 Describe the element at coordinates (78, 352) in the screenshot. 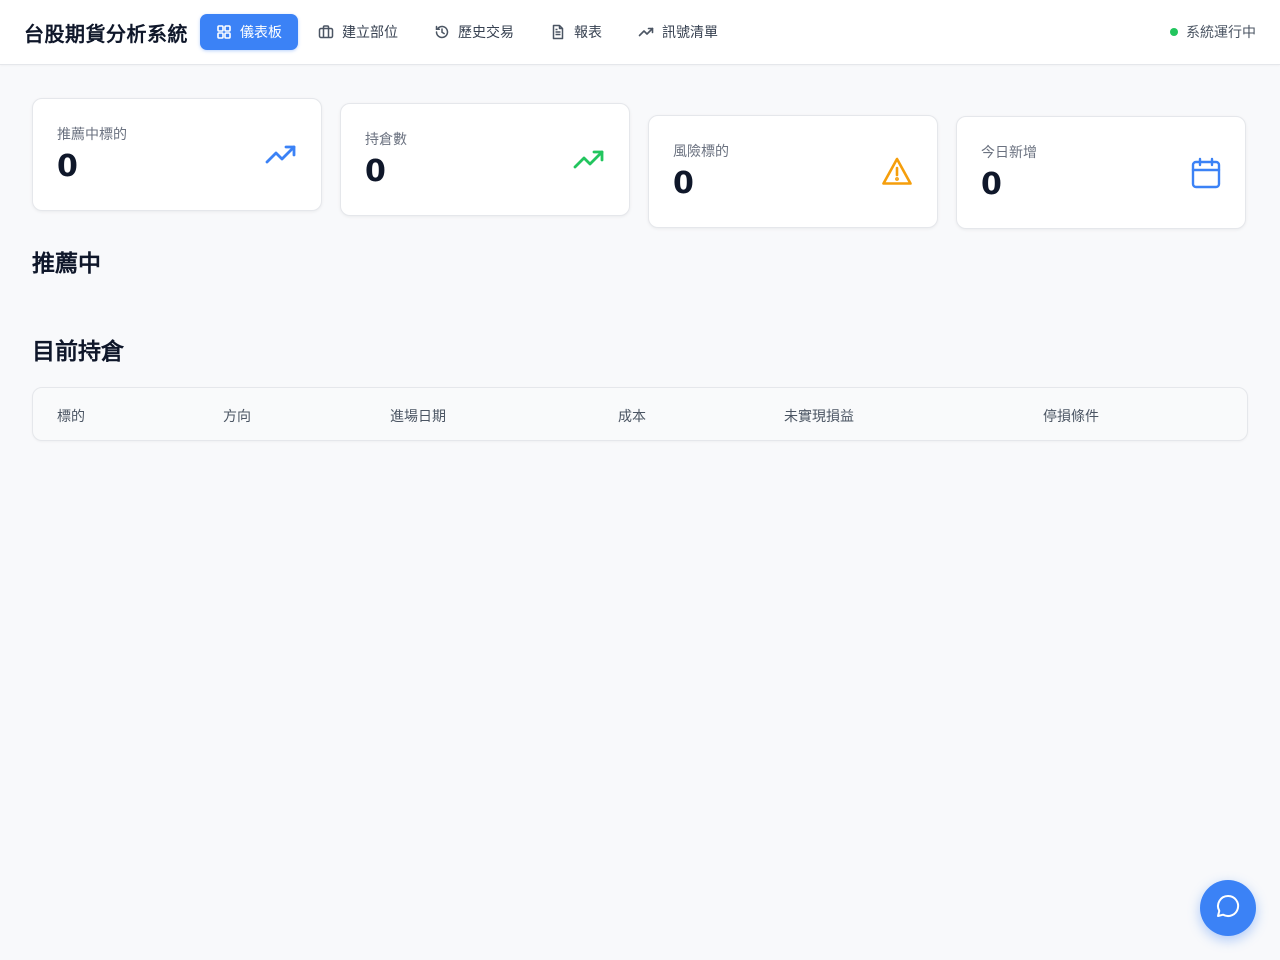

I see `positions-section-title: 目前持倉` at that location.